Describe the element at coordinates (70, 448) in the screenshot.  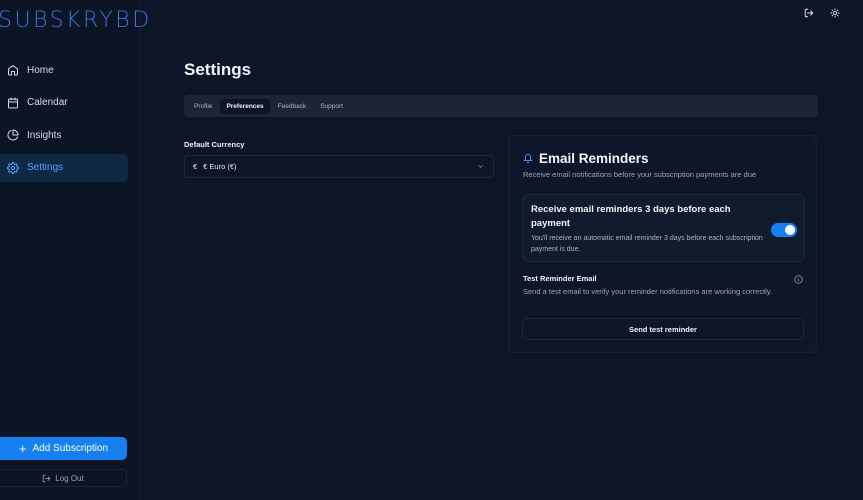
I see `add-subscription-label: Add Subscription` at that location.